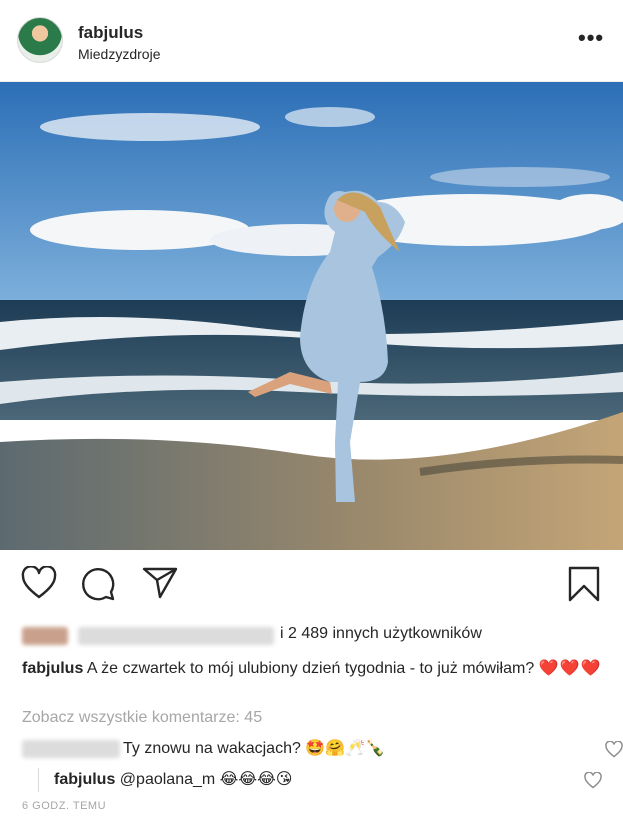 This screenshot has width=623, height=826. Describe the element at coordinates (110, 33) in the screenshot. I see `post-username: fabjulus` at that location.